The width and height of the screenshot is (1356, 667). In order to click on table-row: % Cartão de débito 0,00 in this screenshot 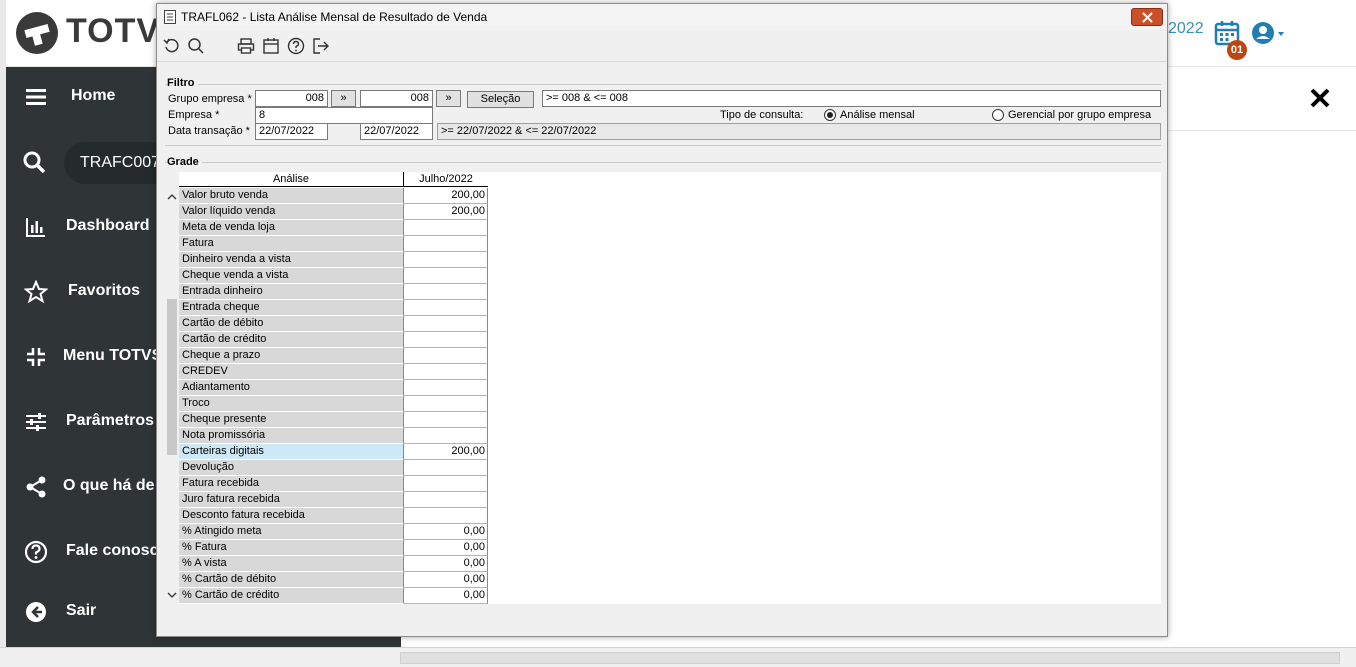, I will do `click(334, 580)`.